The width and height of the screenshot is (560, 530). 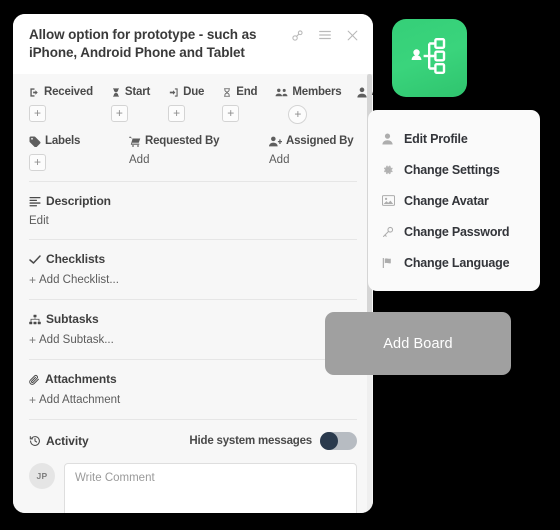 I want to click on add-attachment-text: Add Attachment, so click(x=80, y=400).